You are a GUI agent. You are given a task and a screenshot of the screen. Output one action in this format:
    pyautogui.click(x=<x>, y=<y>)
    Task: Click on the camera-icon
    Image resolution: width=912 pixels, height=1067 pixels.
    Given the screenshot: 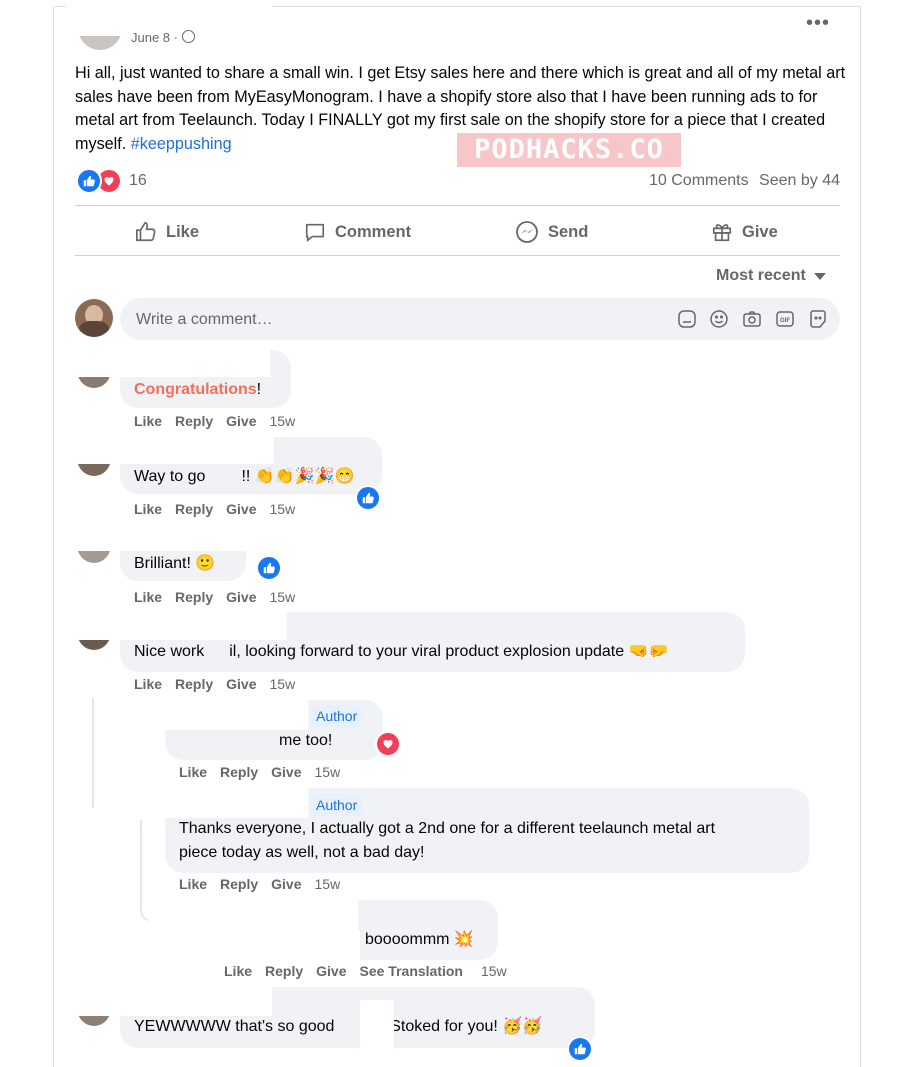 What is the action you would take?
    pyautogui.click(x=752, y=319)
    